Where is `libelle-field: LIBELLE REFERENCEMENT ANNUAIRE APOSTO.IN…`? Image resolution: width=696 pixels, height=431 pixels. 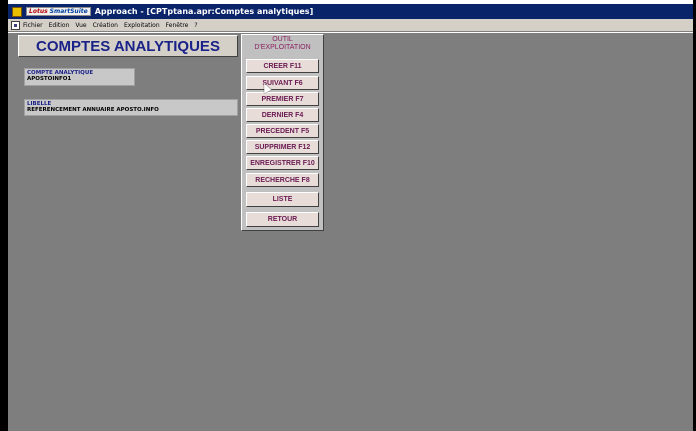
libelle-field: LIBELLE REFERENCEMENT ANNUAIRE APOSTO.IN… is located at coordinates (131, 107).